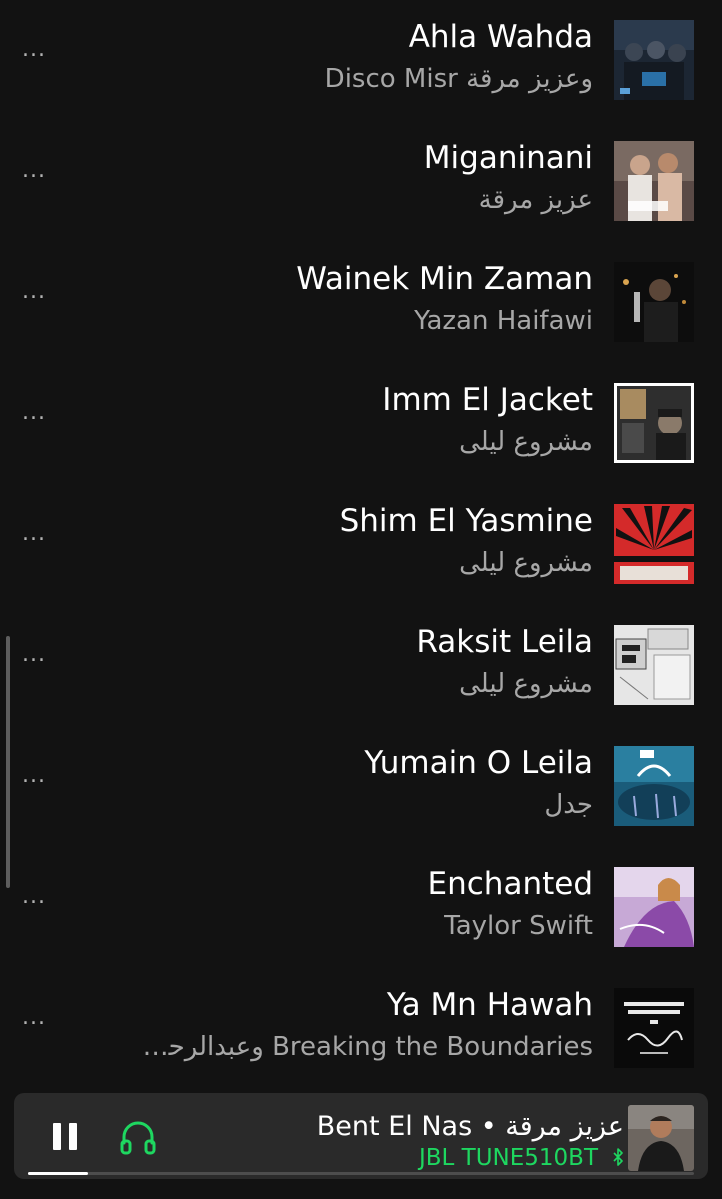 The image size is (722, 1199). Describe the element at coordinates (470, 1126) in the screenshot. I see `now-playing-title: Bent El Nas • عزيز مرقة` at that location.